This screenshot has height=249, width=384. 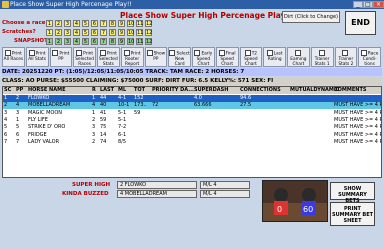 What do you see at coordinates (352, 214) in the screenshot?
I see `print-summary-bet-sheet-button: PRINT SUMMARY BET SHEET` at bounding box center [352, 214].